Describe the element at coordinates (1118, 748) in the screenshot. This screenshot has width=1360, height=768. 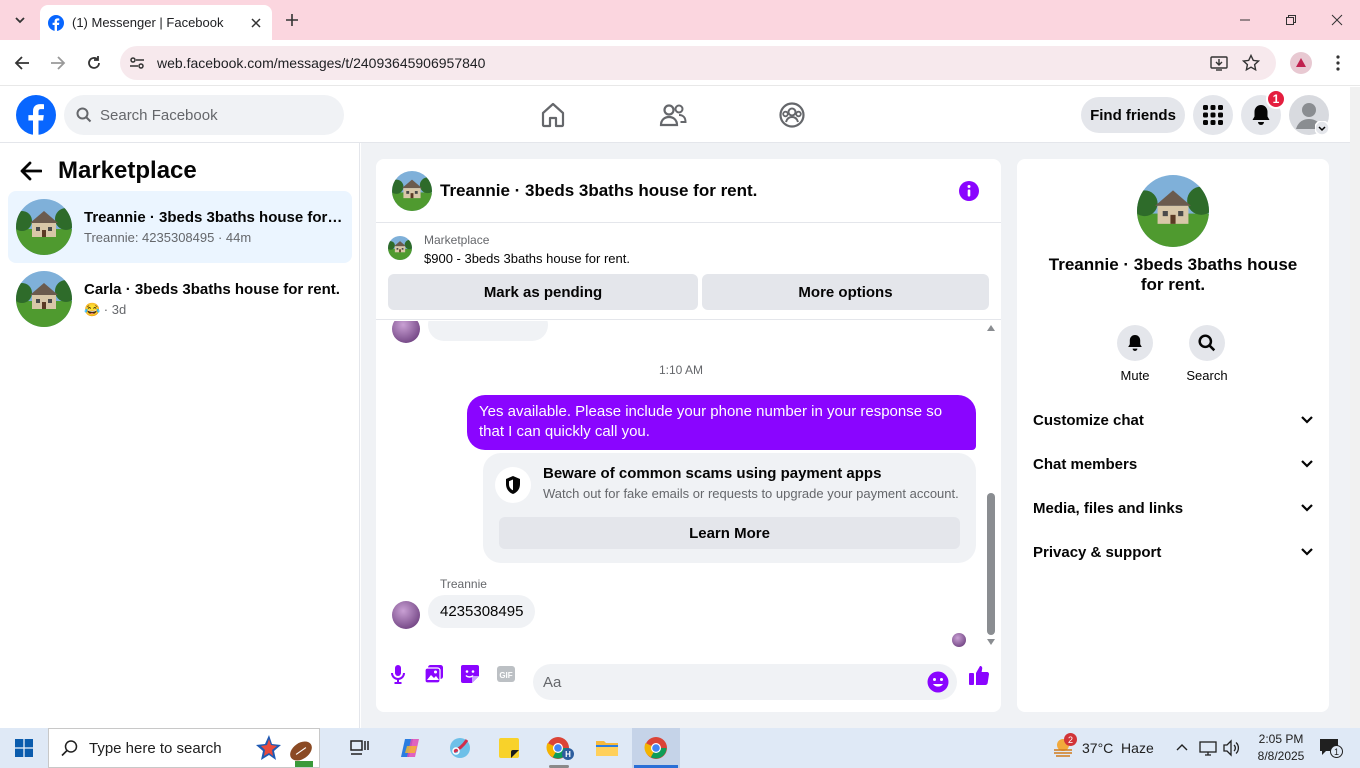
I see `weather-text: 37°C Haze` at that location.